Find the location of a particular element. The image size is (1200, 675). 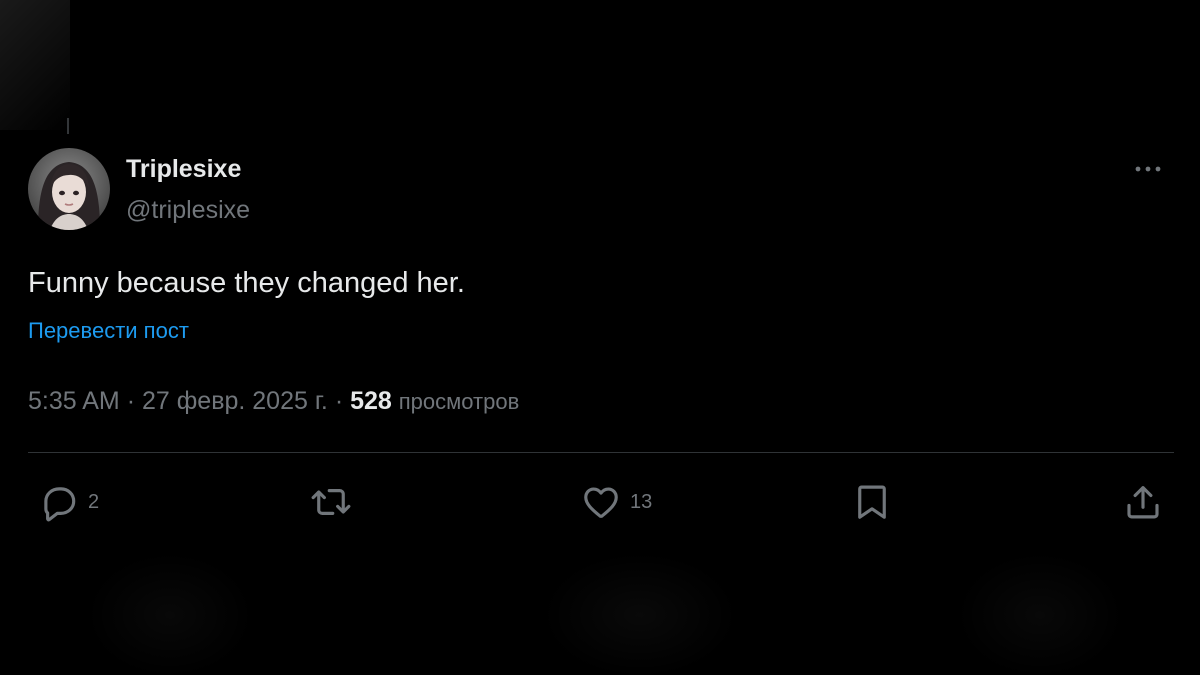

retweet-icon is located at coordinates (331, 502).